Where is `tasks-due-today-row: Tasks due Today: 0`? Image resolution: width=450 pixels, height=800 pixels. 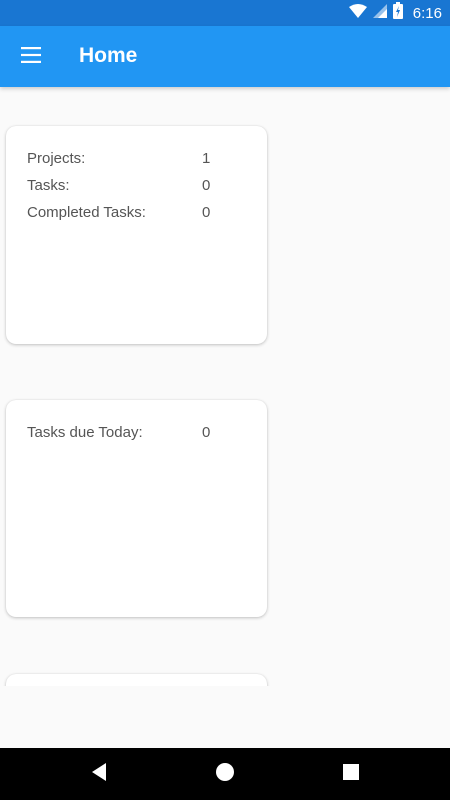
tasks-due-today-row: Tasks due Today: 0 is located at coordinates (127, 435).